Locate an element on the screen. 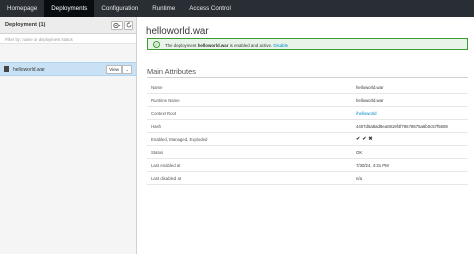 The image size is (474, 254). sidebar-title: Deployment (1) is located at coordinates (25, 25).